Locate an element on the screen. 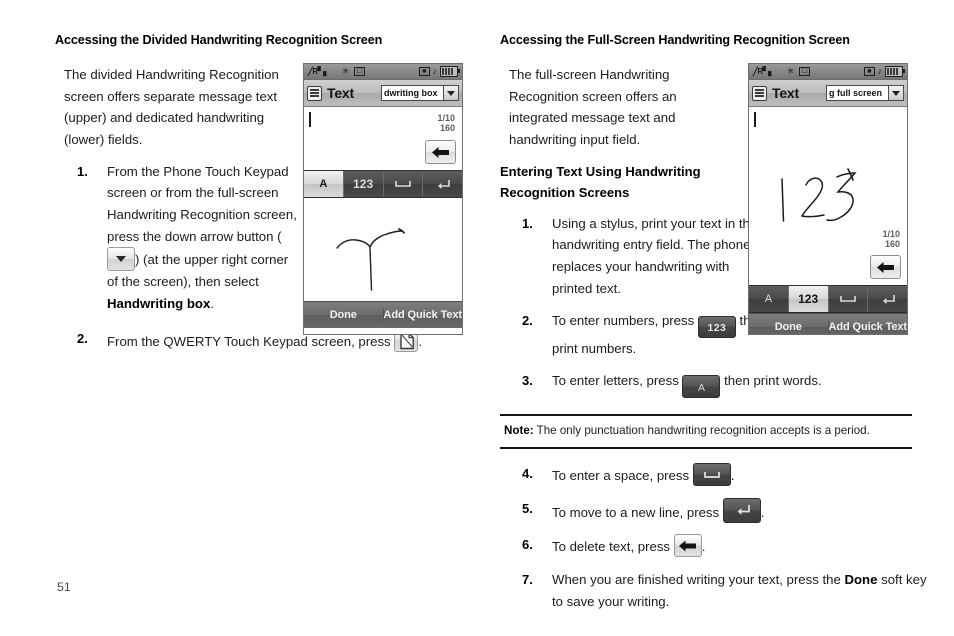 The image size is (954, 636). phone-screenshot-divided: ╱R▘▖ ✳ ☐ ■ ♪ Text dwriting box 1/10160 is located at coordinates (383, 199).